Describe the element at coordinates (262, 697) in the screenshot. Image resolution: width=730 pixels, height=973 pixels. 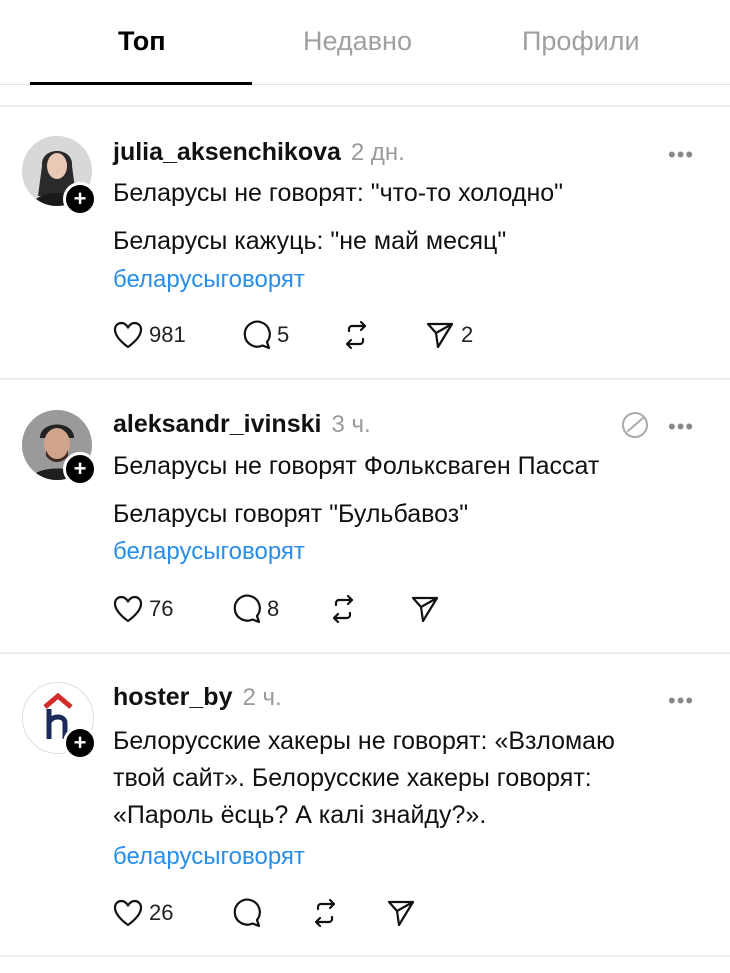
I see `post-time: 2 ч.` at that location.